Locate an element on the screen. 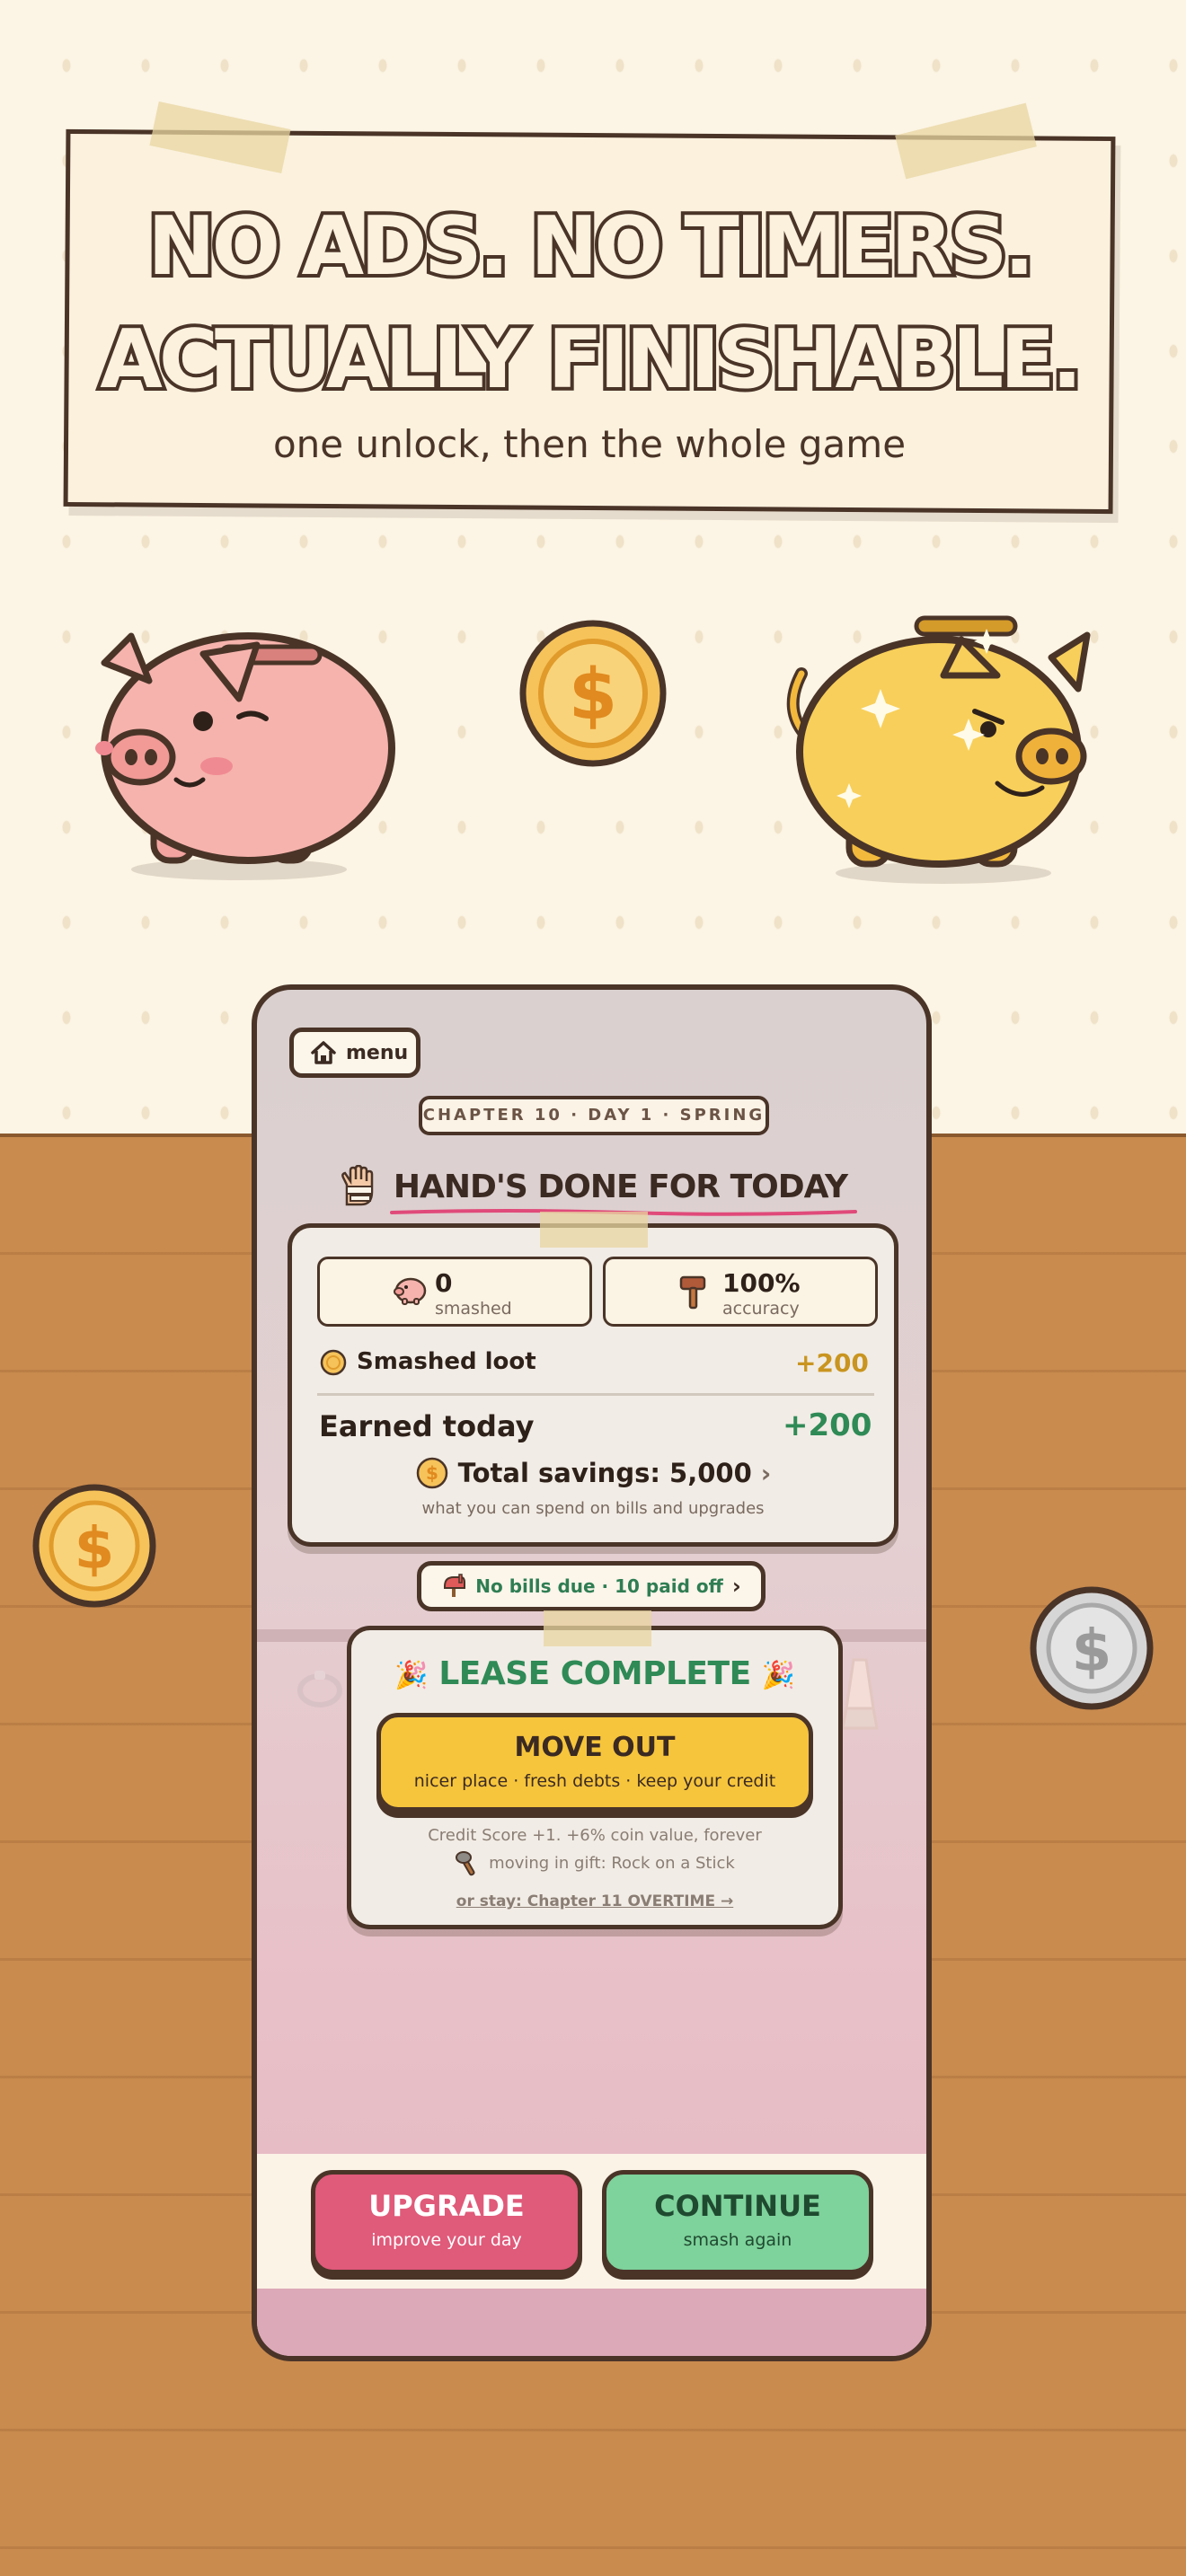 This screenshot has height=2576, width=1186. gold-piggy-bank-icon is located at coordinates (938, 749).